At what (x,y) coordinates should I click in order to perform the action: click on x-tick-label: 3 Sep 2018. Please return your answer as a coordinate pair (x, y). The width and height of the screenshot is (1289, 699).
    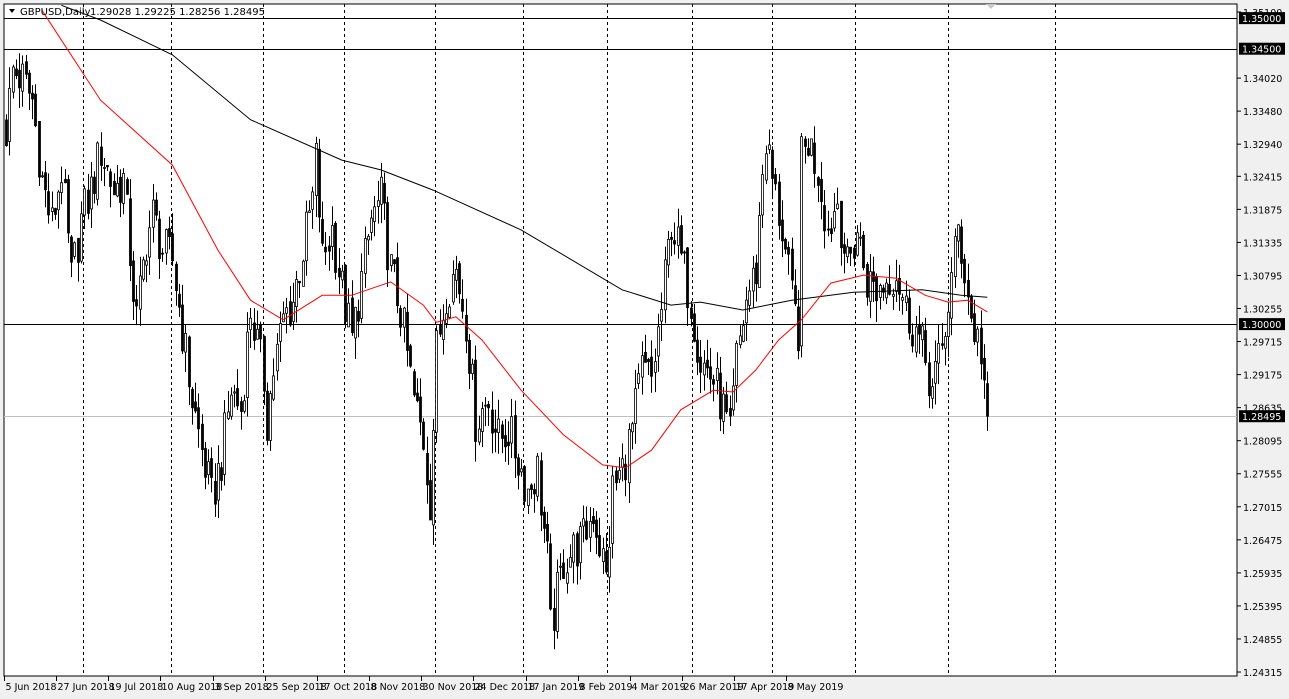
    Looking at the image, I should click on (242, 687).